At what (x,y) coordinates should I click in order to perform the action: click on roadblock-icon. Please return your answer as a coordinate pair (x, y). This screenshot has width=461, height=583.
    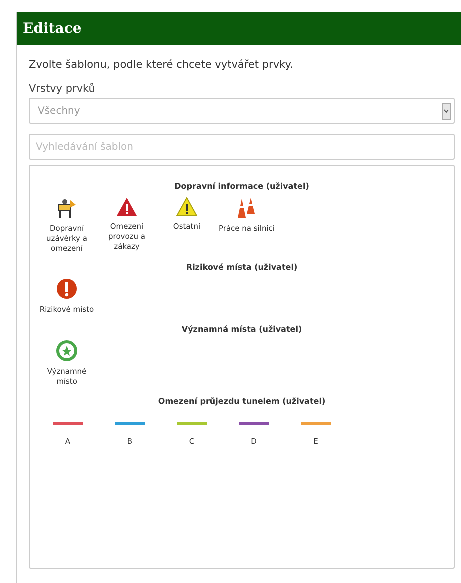
    Looking at the image, I should click on (67, 208).